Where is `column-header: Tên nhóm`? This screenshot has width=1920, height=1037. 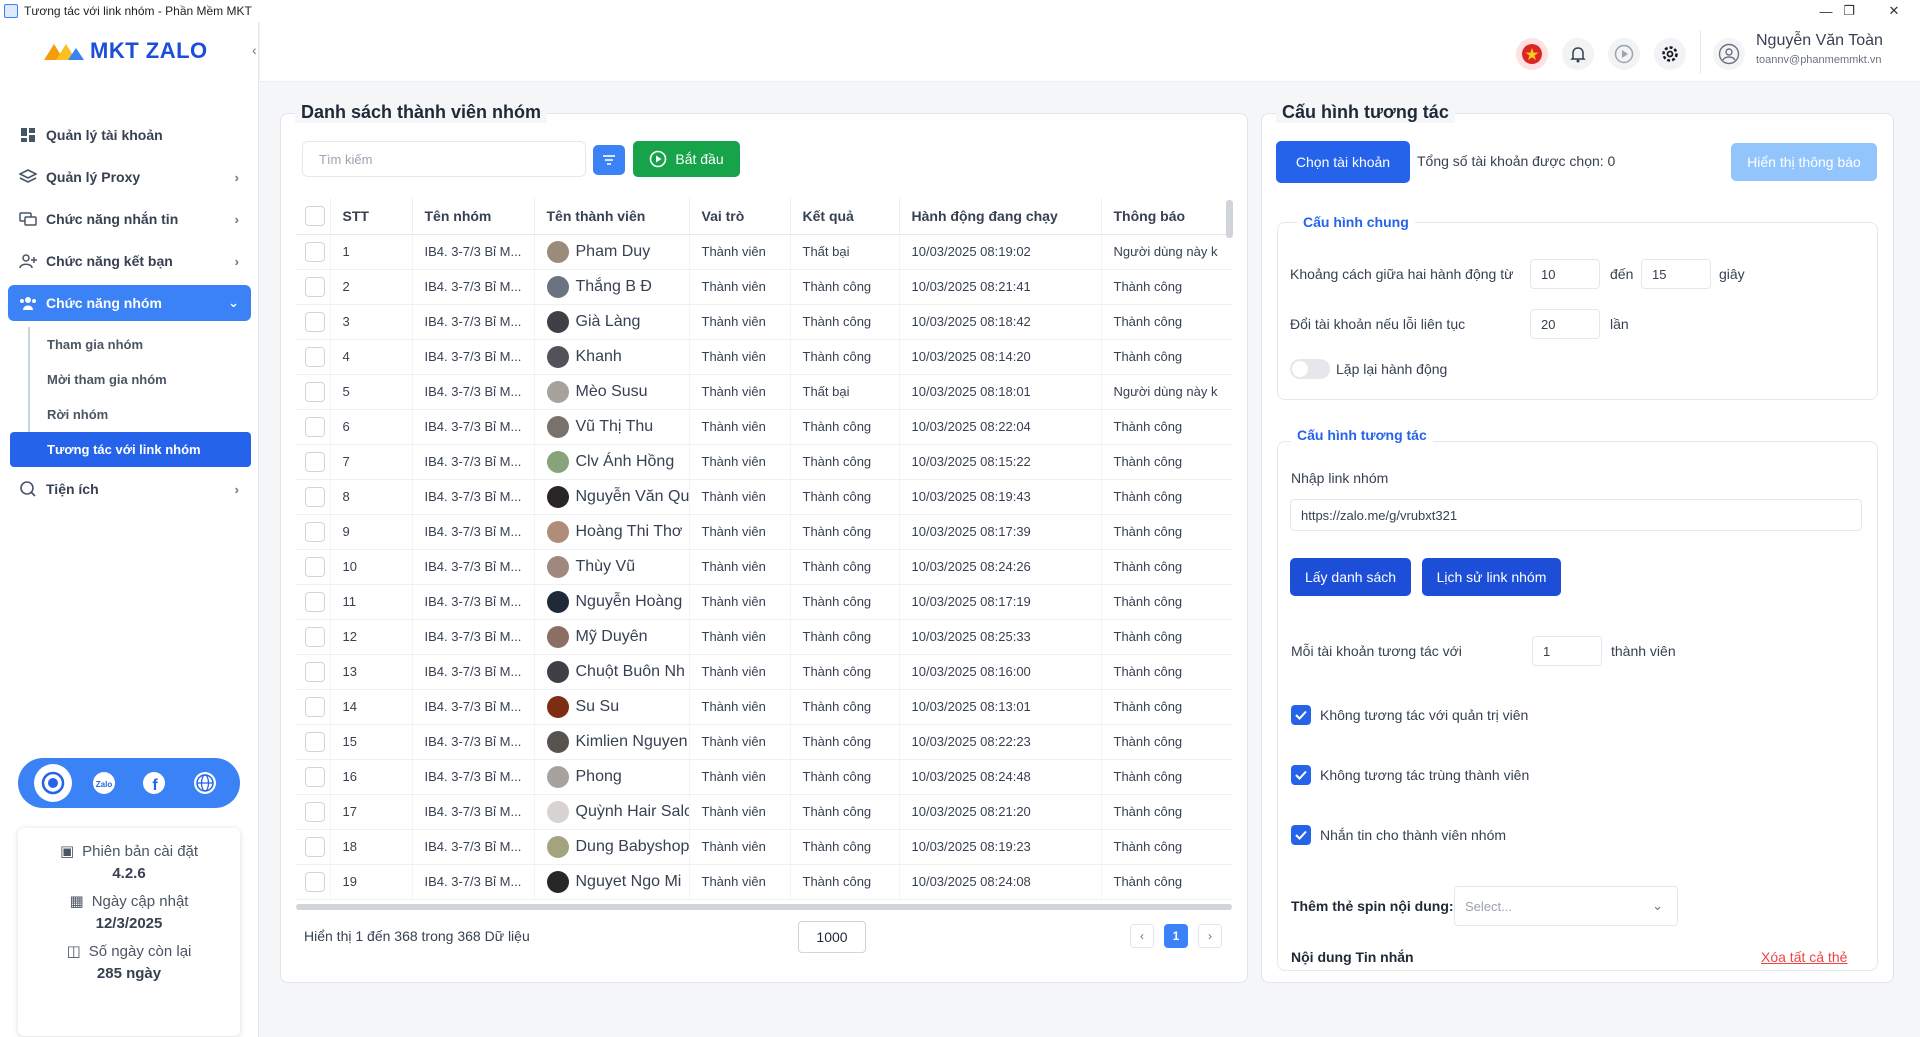
column-header: Tên nhóm is located at coordinates (473, 216).